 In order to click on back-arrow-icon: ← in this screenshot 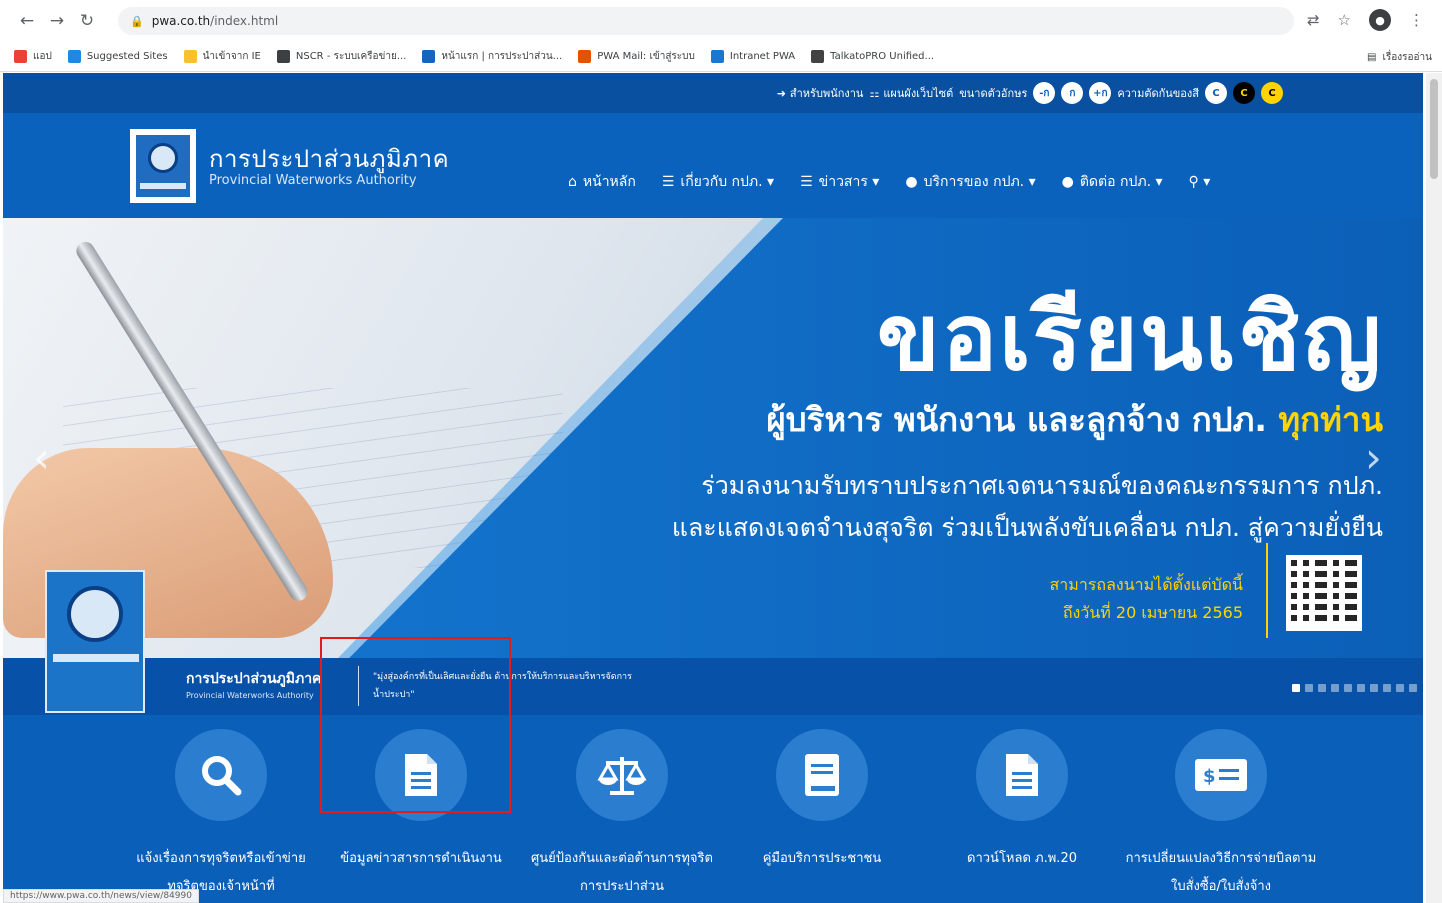, I will do `click(27, 21)`.